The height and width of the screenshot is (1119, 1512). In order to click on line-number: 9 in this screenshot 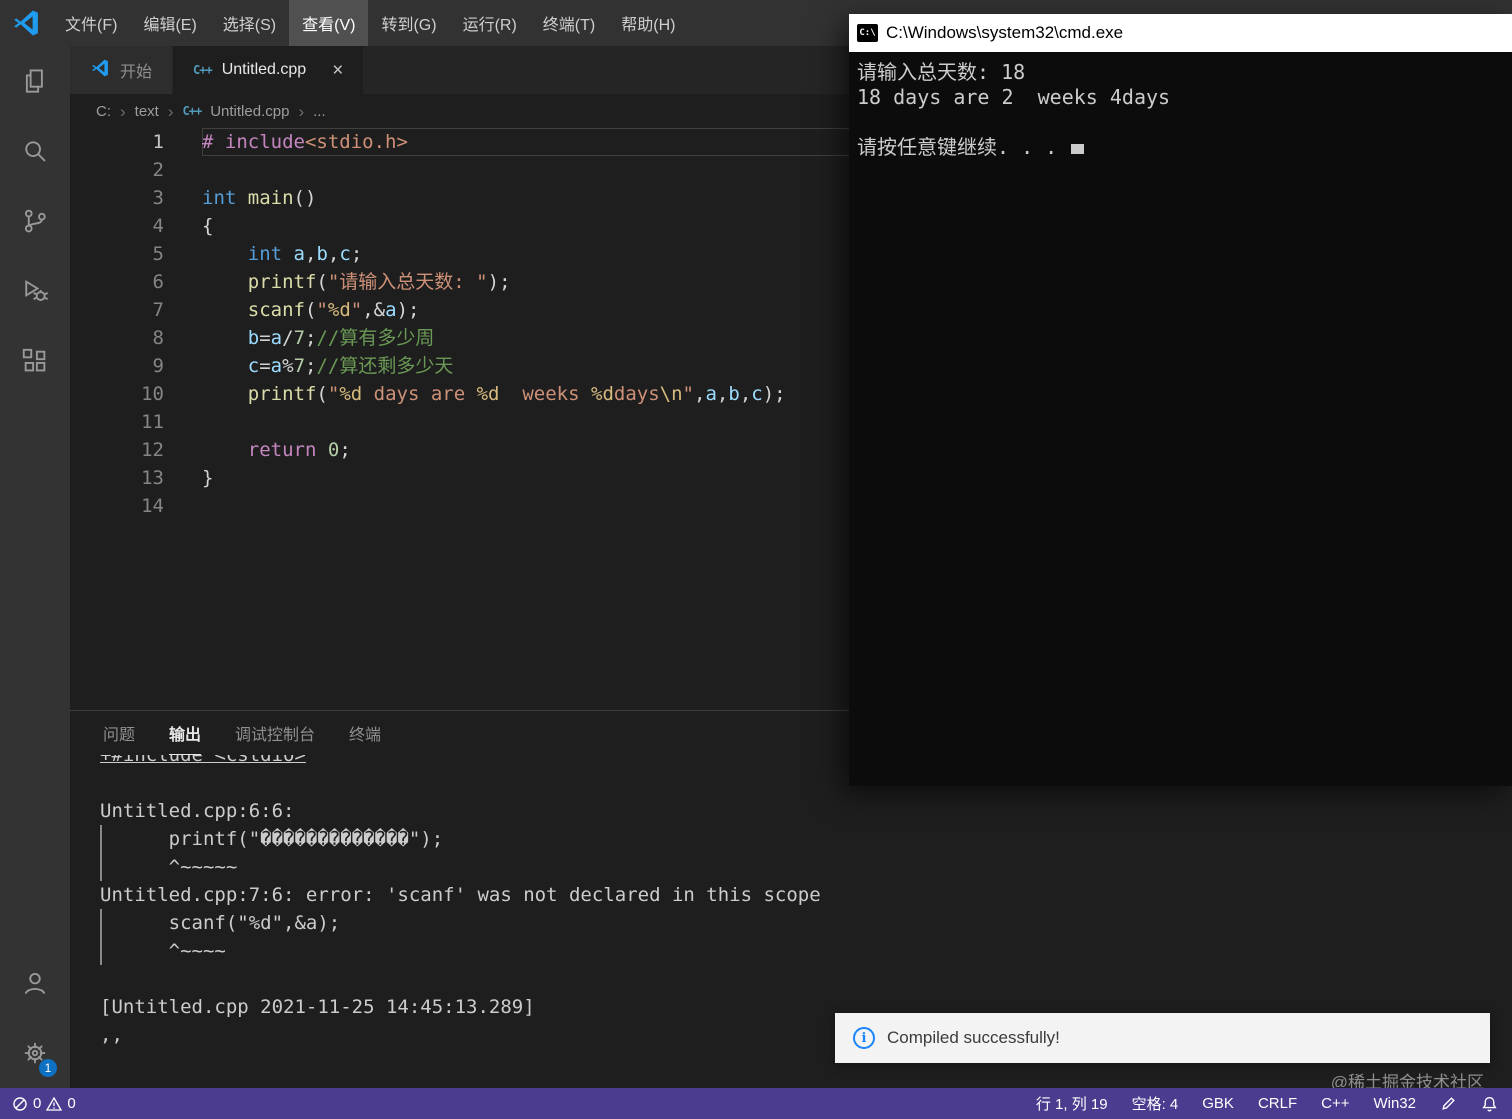, I will do `click(136, 366)`.